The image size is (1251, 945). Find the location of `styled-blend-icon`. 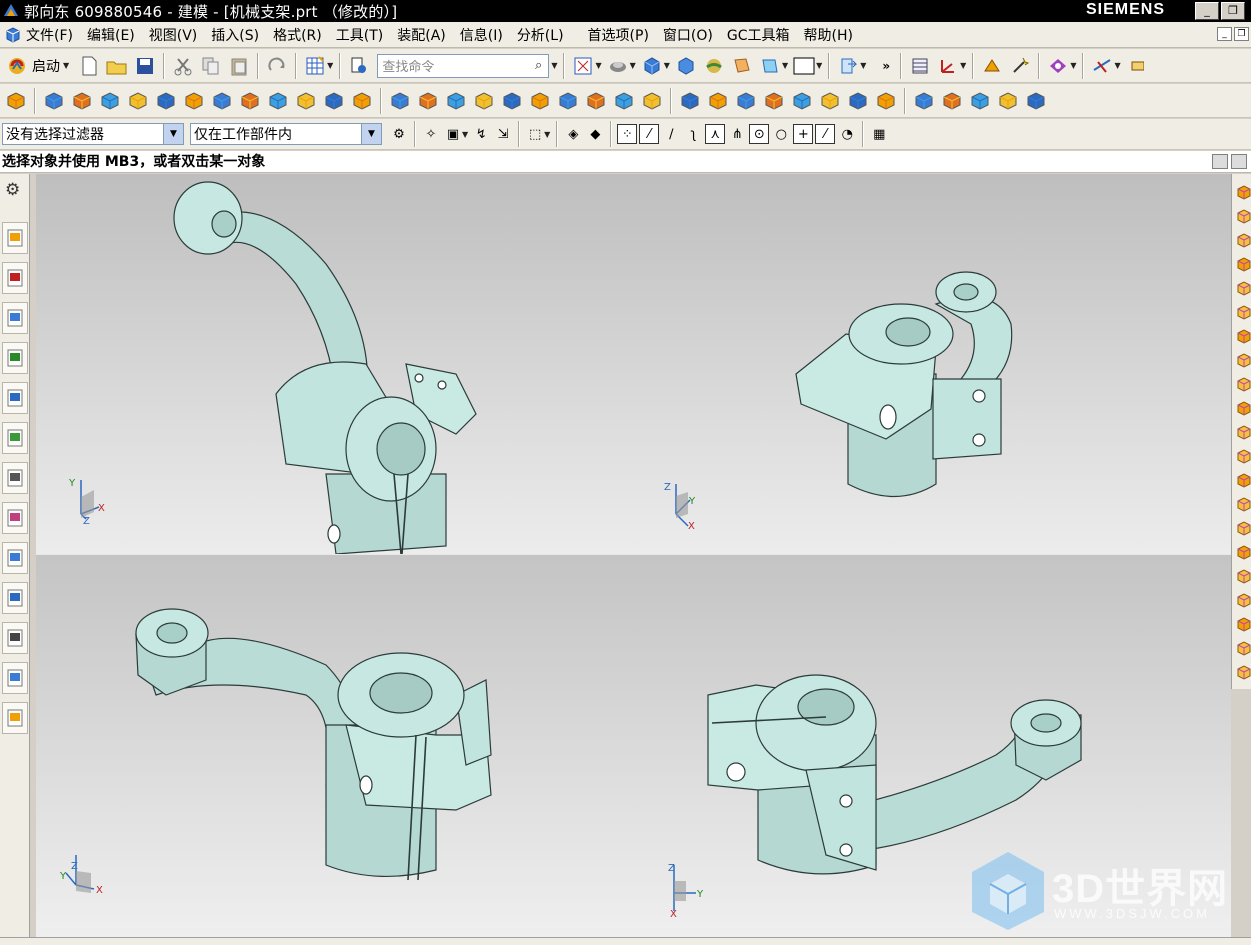

styled-blend-icon is located at coordinates (1008, 101).